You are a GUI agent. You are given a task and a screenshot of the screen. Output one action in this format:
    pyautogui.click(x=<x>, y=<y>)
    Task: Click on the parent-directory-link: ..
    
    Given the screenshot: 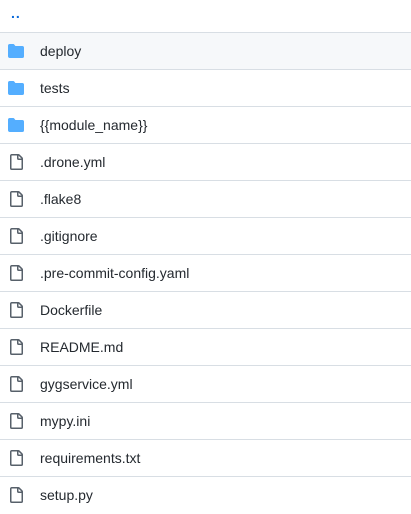 What is the action you would take?
    pyautogui.click(x=16, y=13)
    